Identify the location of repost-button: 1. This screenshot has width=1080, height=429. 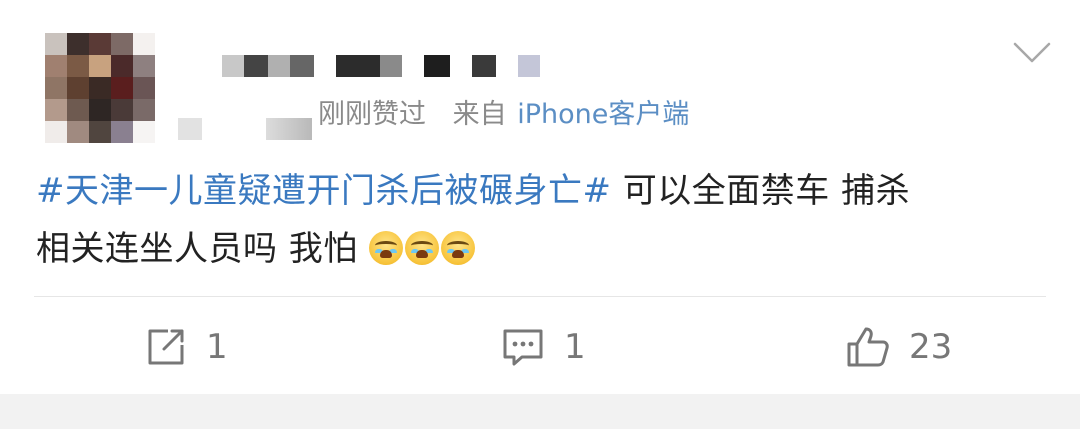
(186, 347).